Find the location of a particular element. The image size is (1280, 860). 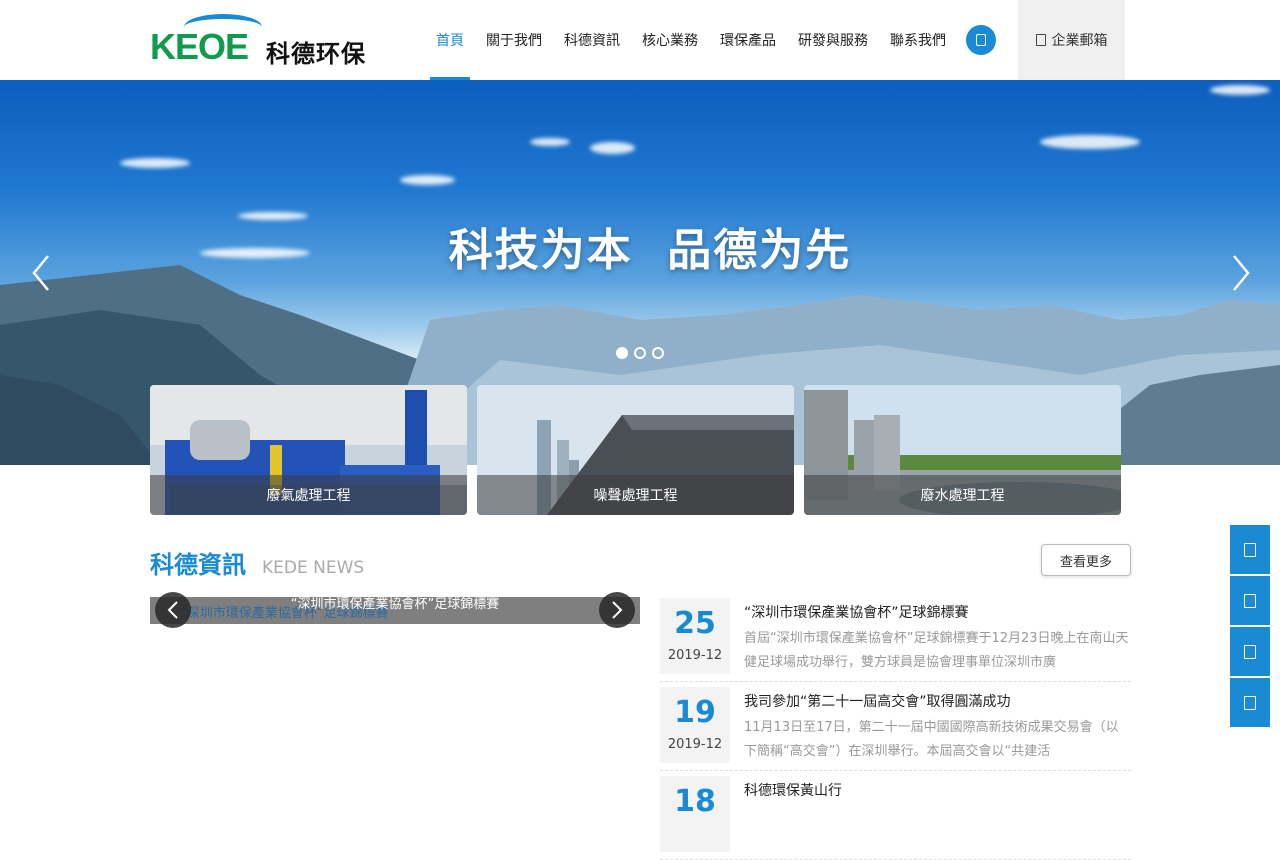

slider-caption: “深圳市環保產業協會杯”足球錦標賽 is located at coordinates (395, 605).